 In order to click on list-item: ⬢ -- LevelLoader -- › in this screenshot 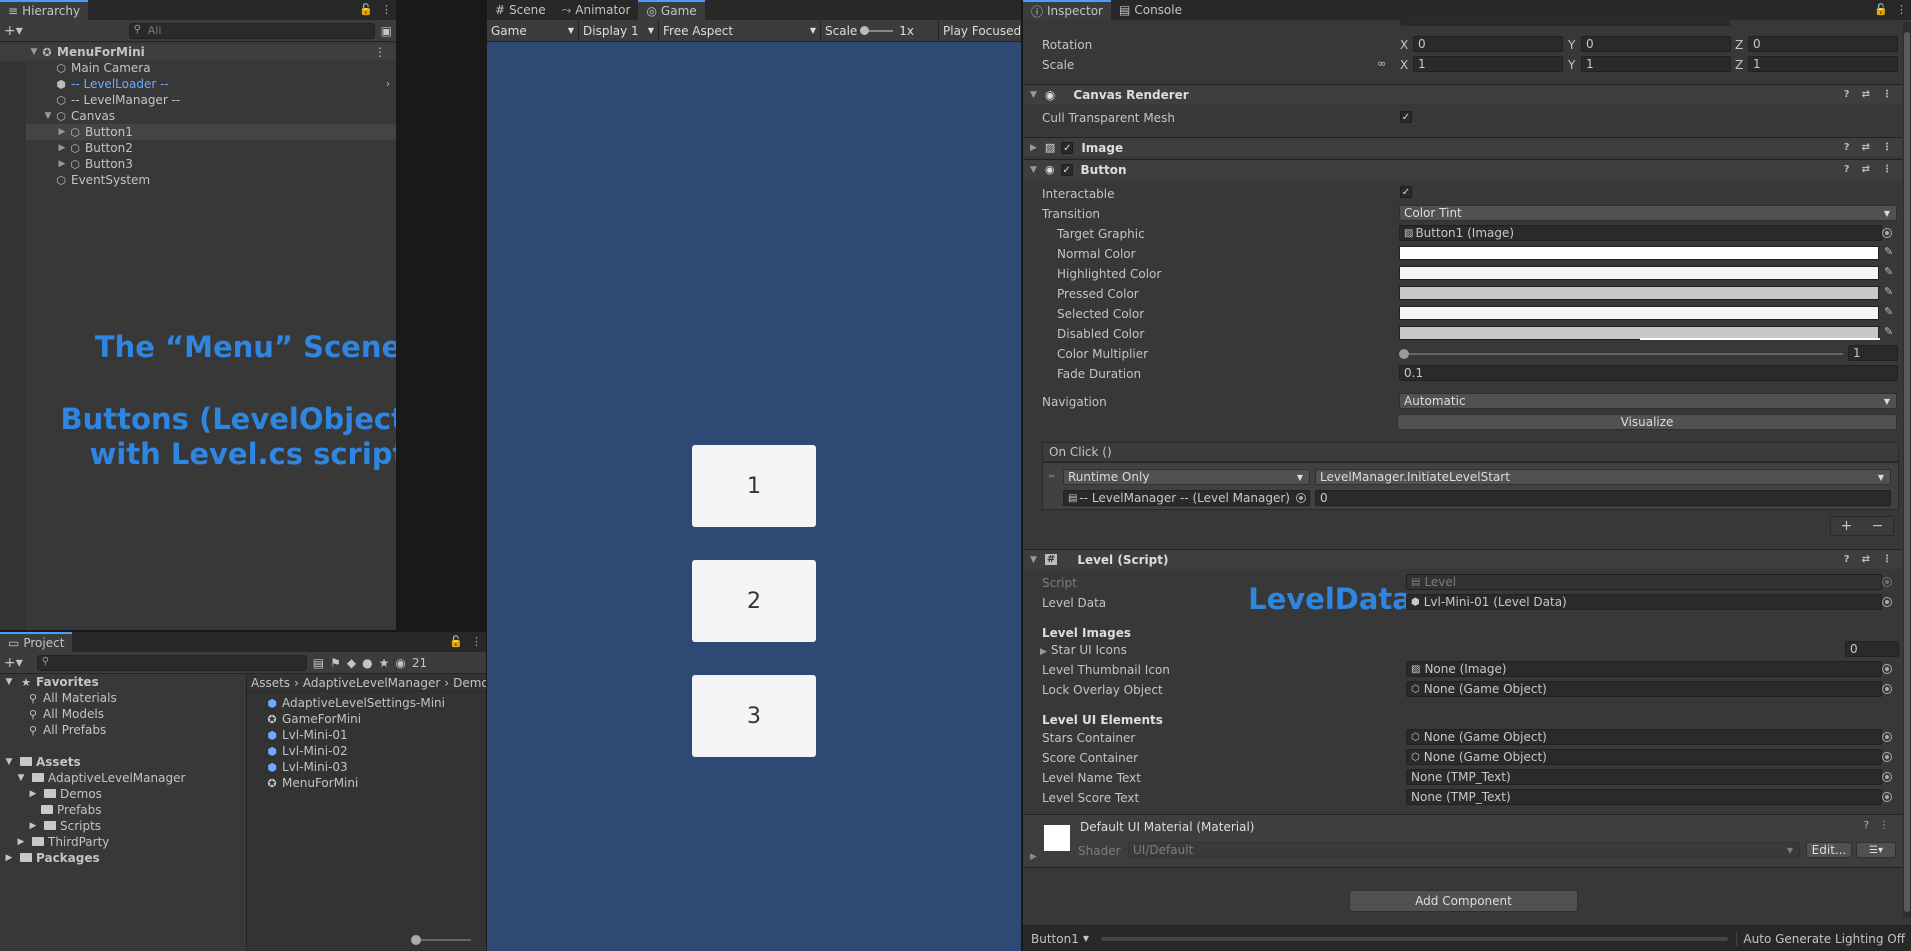, I will do `click(198, 84)`.